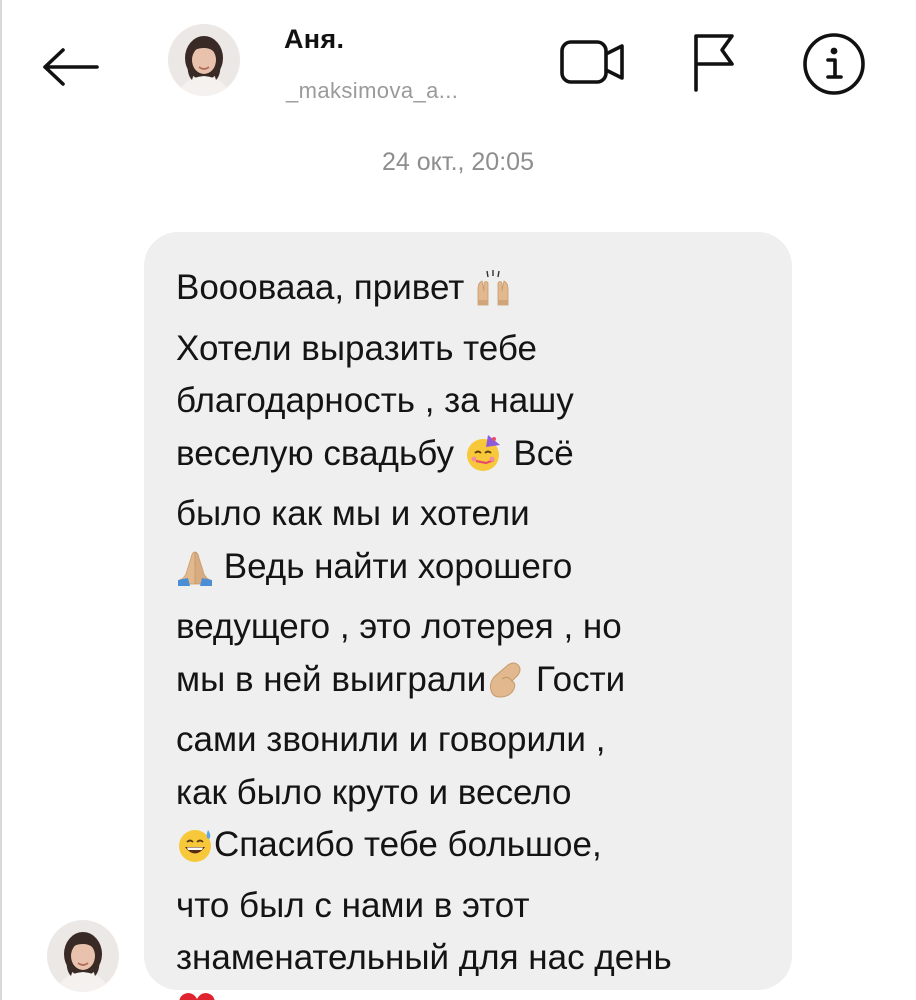  I want to click on message-text: Всё, so click(538, 453).